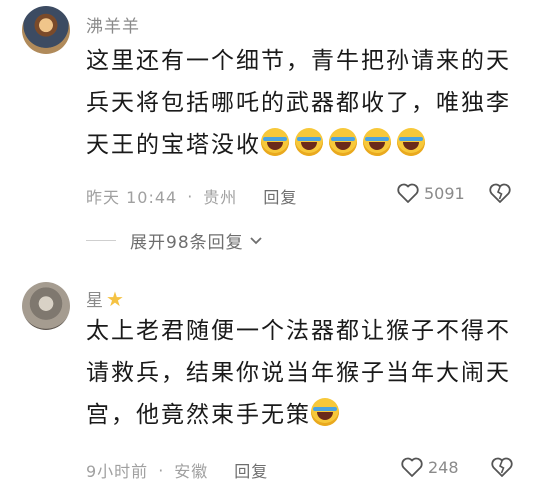  Describe the element at coordinates (220, 197) in the screenshot. I see `location: 贵州` at that location.